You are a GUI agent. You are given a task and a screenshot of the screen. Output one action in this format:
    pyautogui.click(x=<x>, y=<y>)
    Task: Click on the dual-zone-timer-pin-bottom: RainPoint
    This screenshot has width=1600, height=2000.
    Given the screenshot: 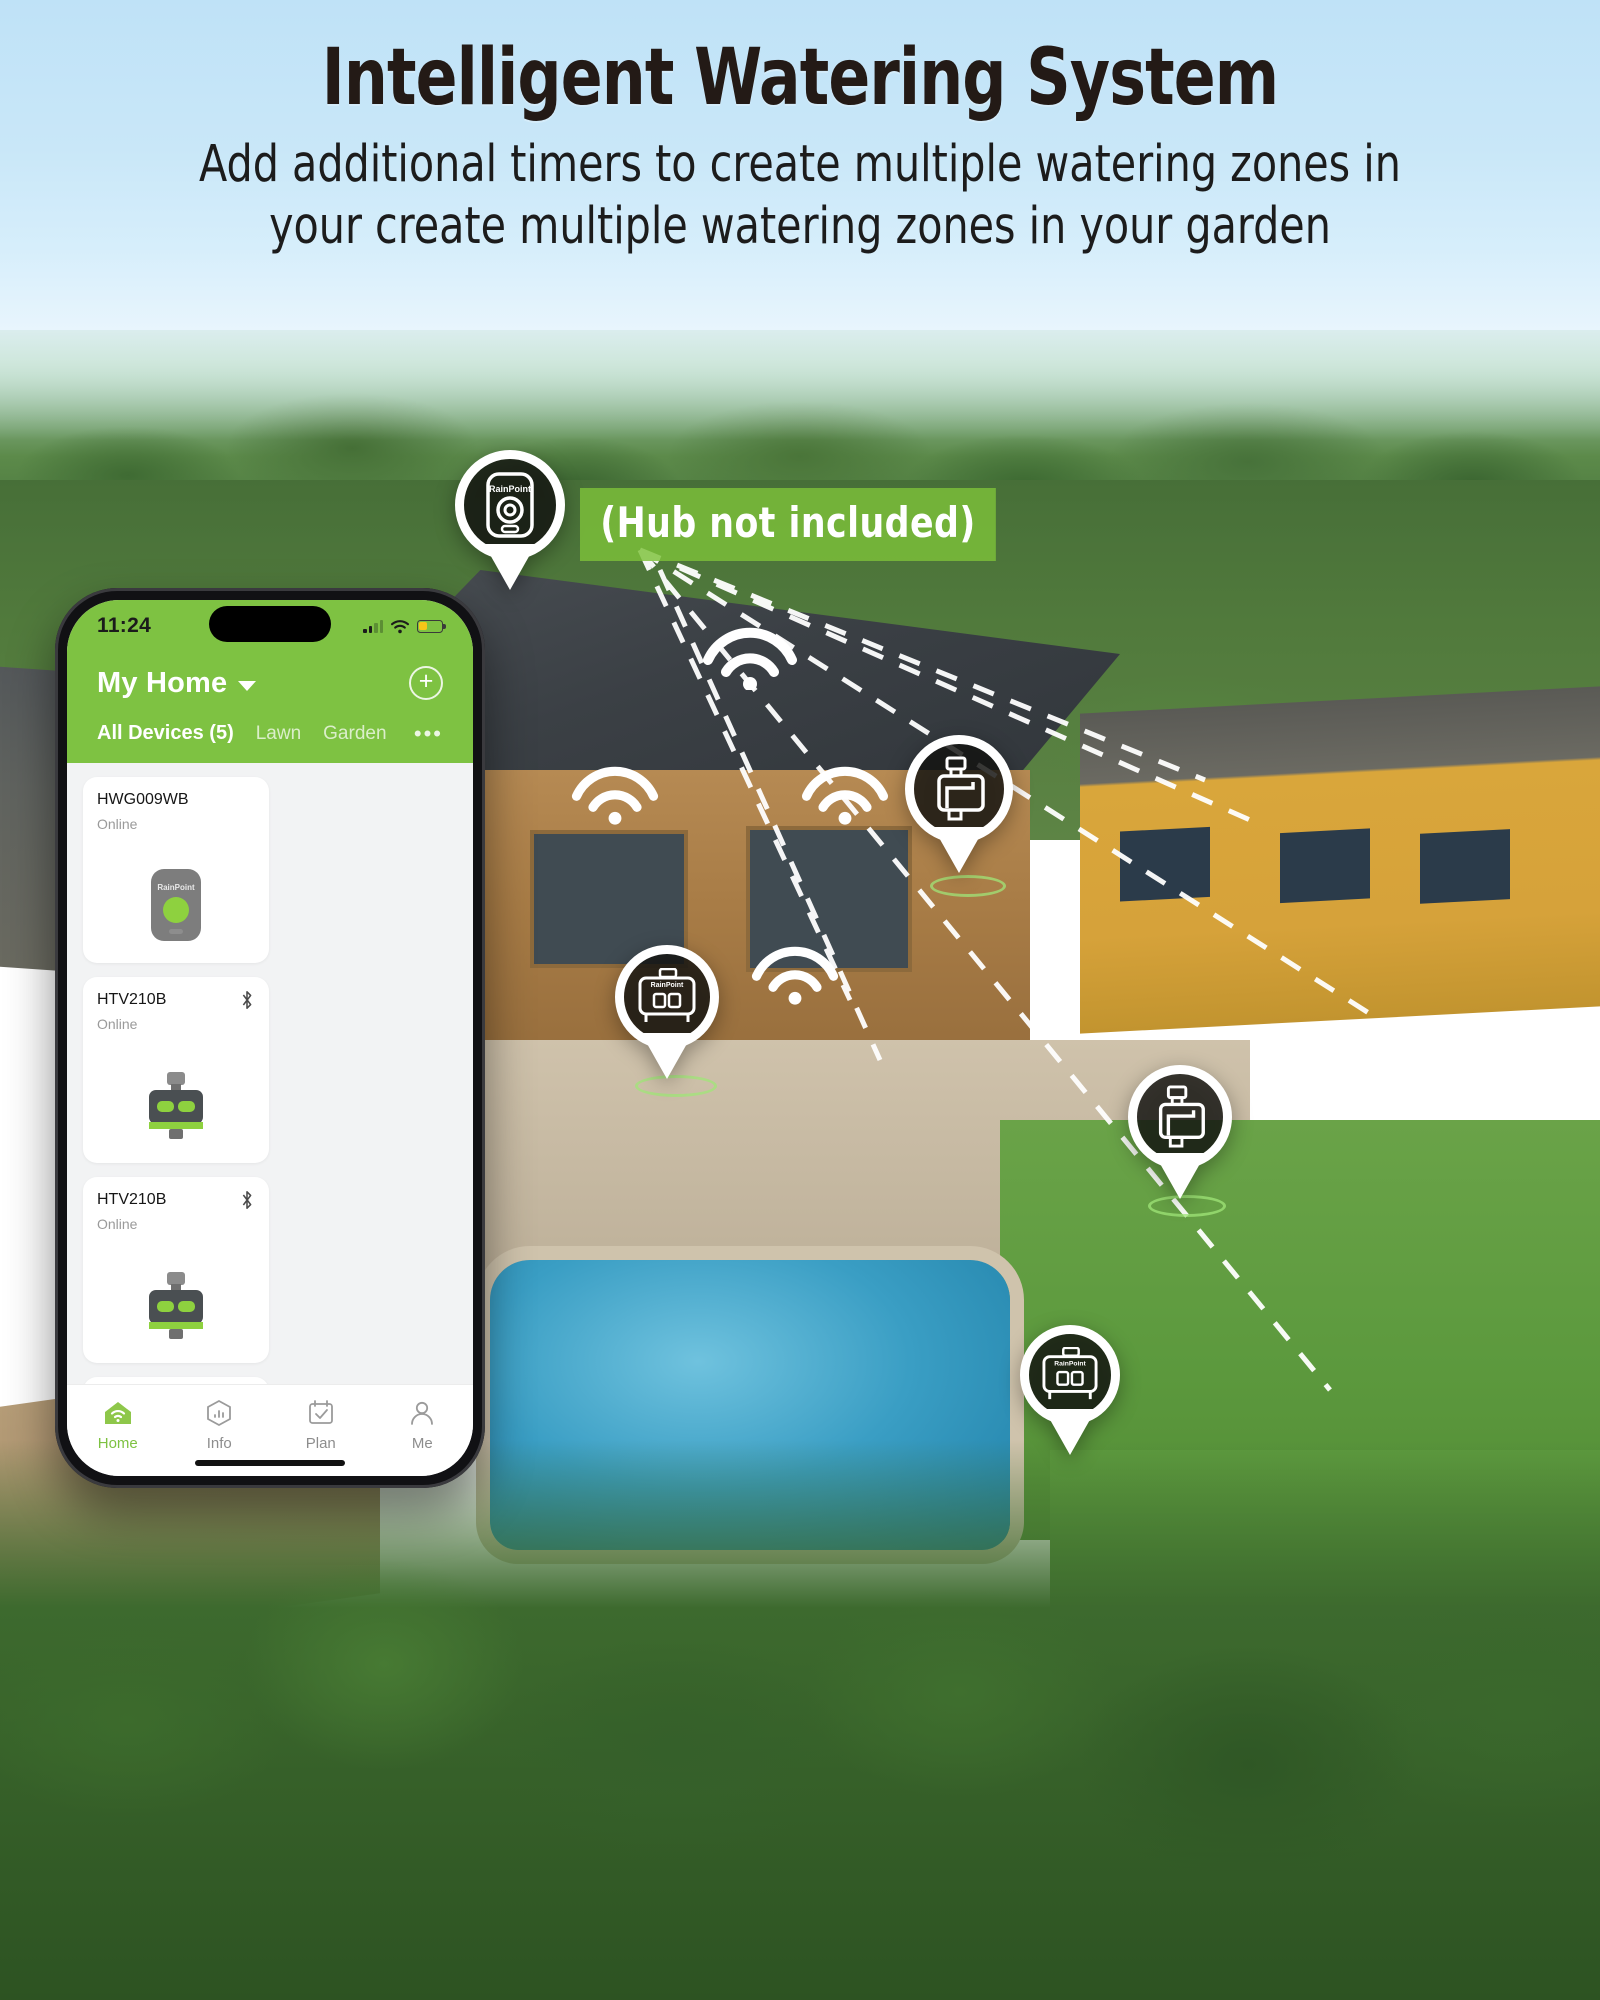 What is the action you would take?
    pyautogui.click(x=1070, y=1375)
    